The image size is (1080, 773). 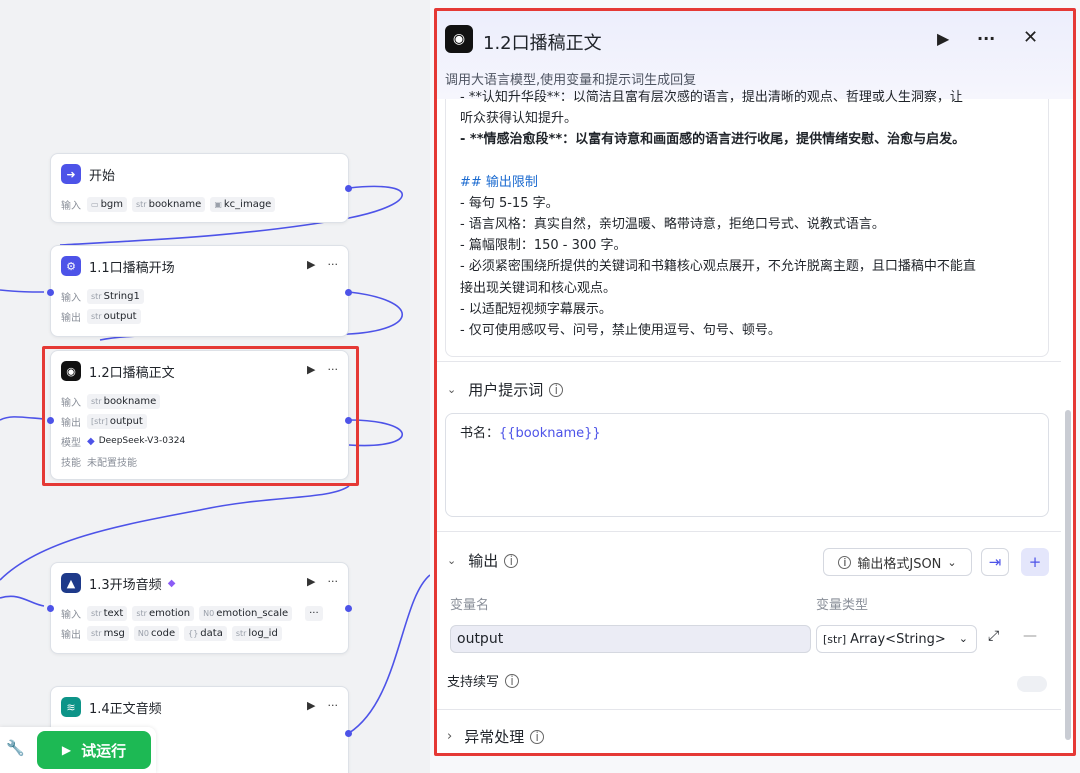 I want to click on content-line: 听众获得认知提升。, so click(x=519, y=119).